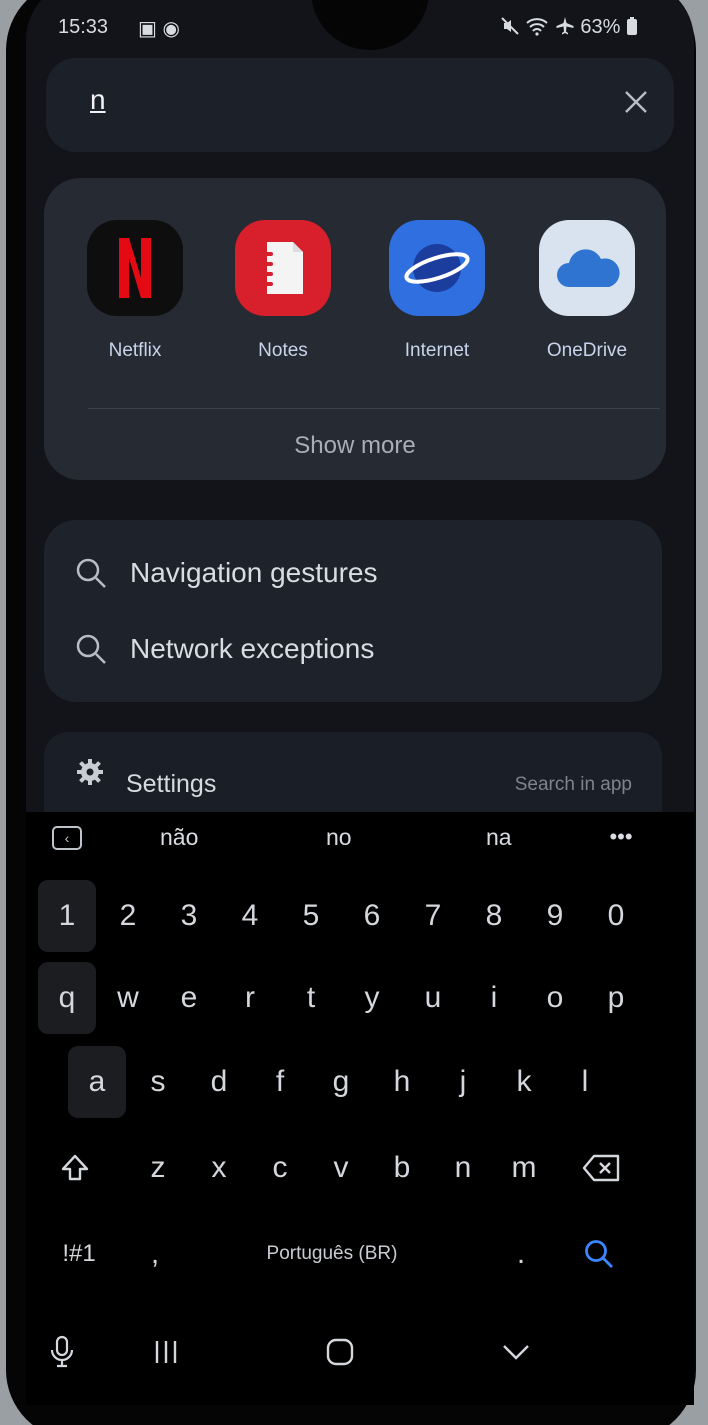 Image resolution: width=708 pixels, height=1425 pixels. I want to click on key-2: 2, so click(128, 916).